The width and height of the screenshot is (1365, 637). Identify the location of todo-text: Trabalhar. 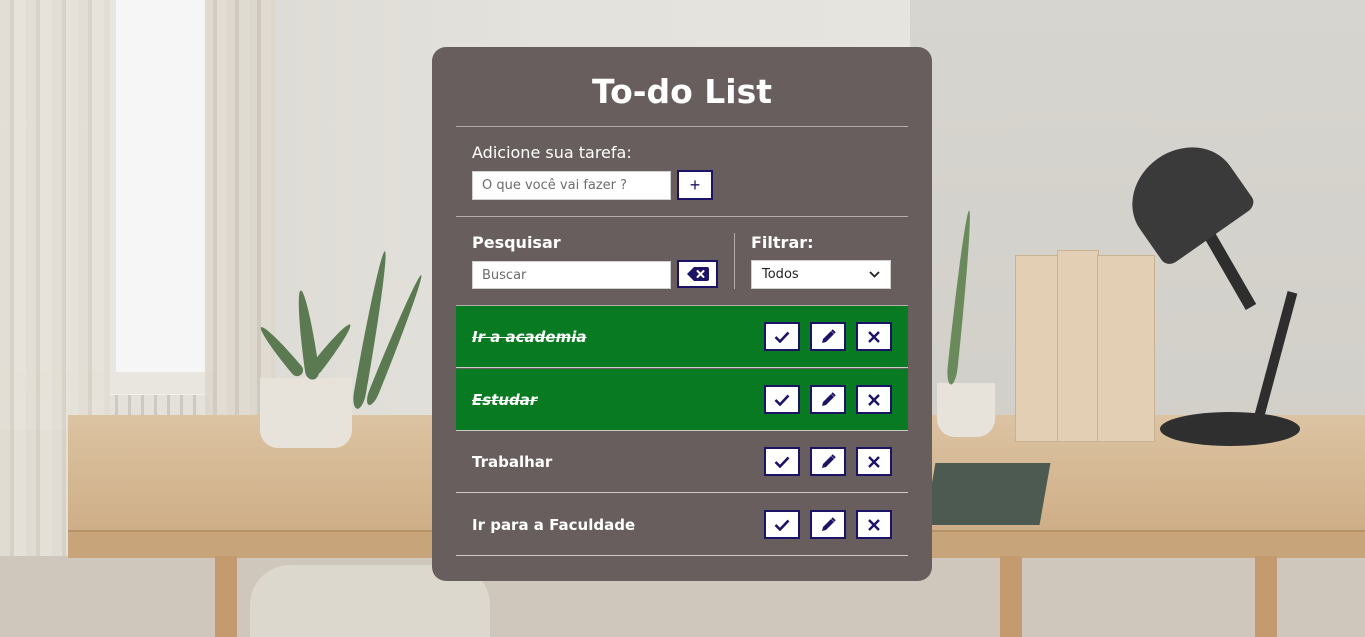
(512, 461).